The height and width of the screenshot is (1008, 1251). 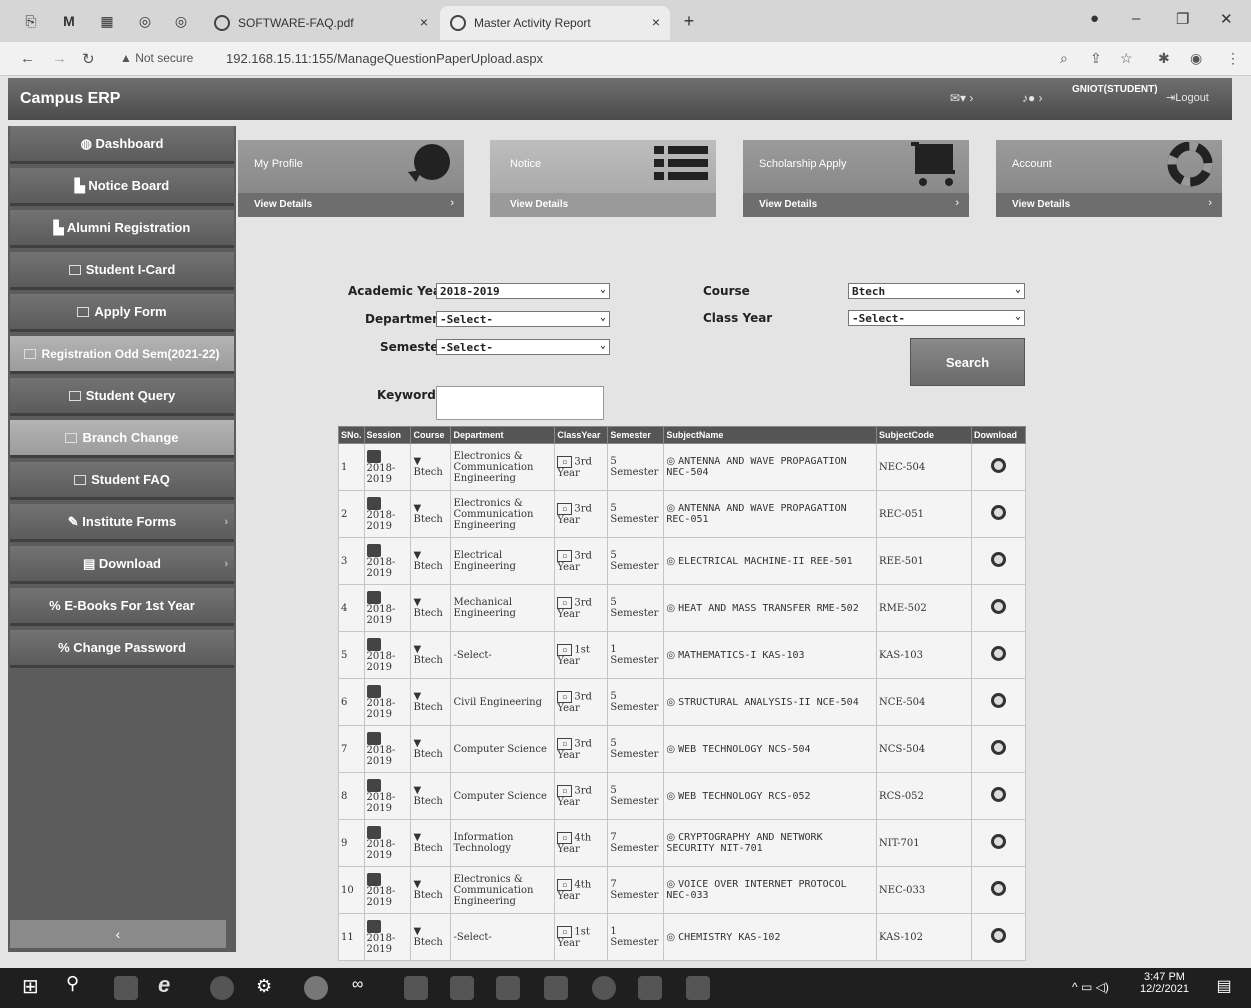 What do you see at coordinates (523, 347) in the screenshot?
I see `semester-select: -Select- ⌄` at bounding box center [523, 347].